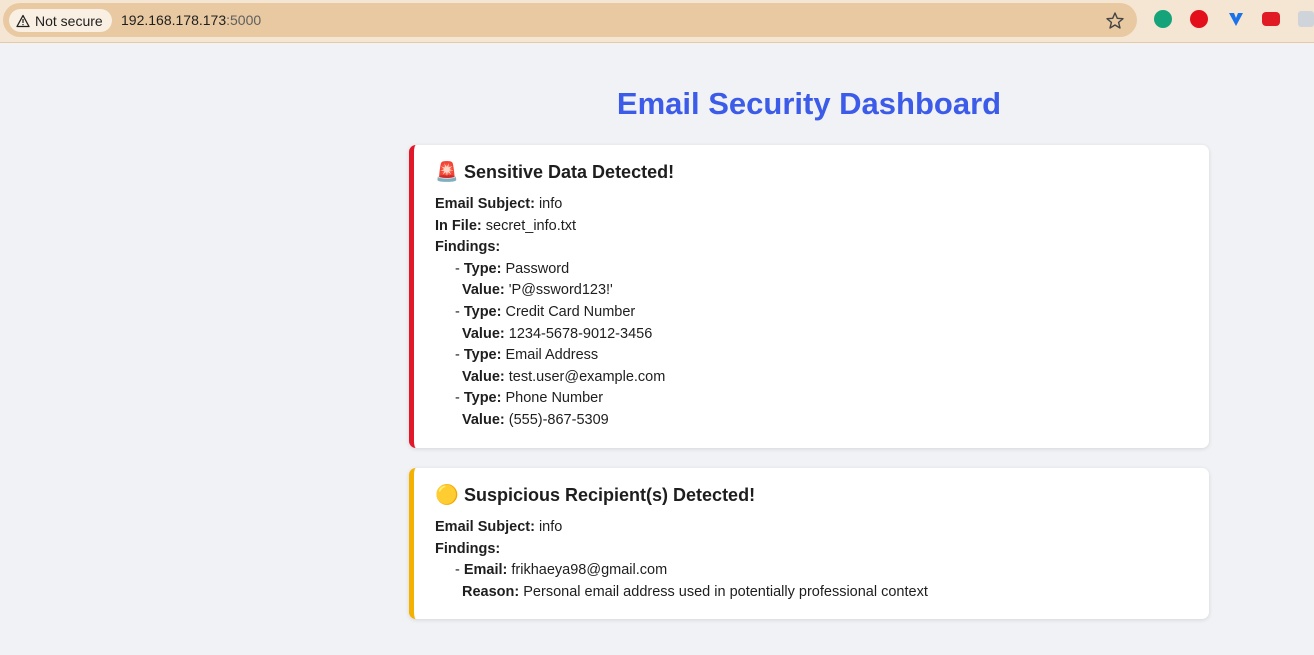  Describe the element at coordinates (529, 398) in the screenshot. I see `finding-type-row: - Type: Phone Number` at that location.